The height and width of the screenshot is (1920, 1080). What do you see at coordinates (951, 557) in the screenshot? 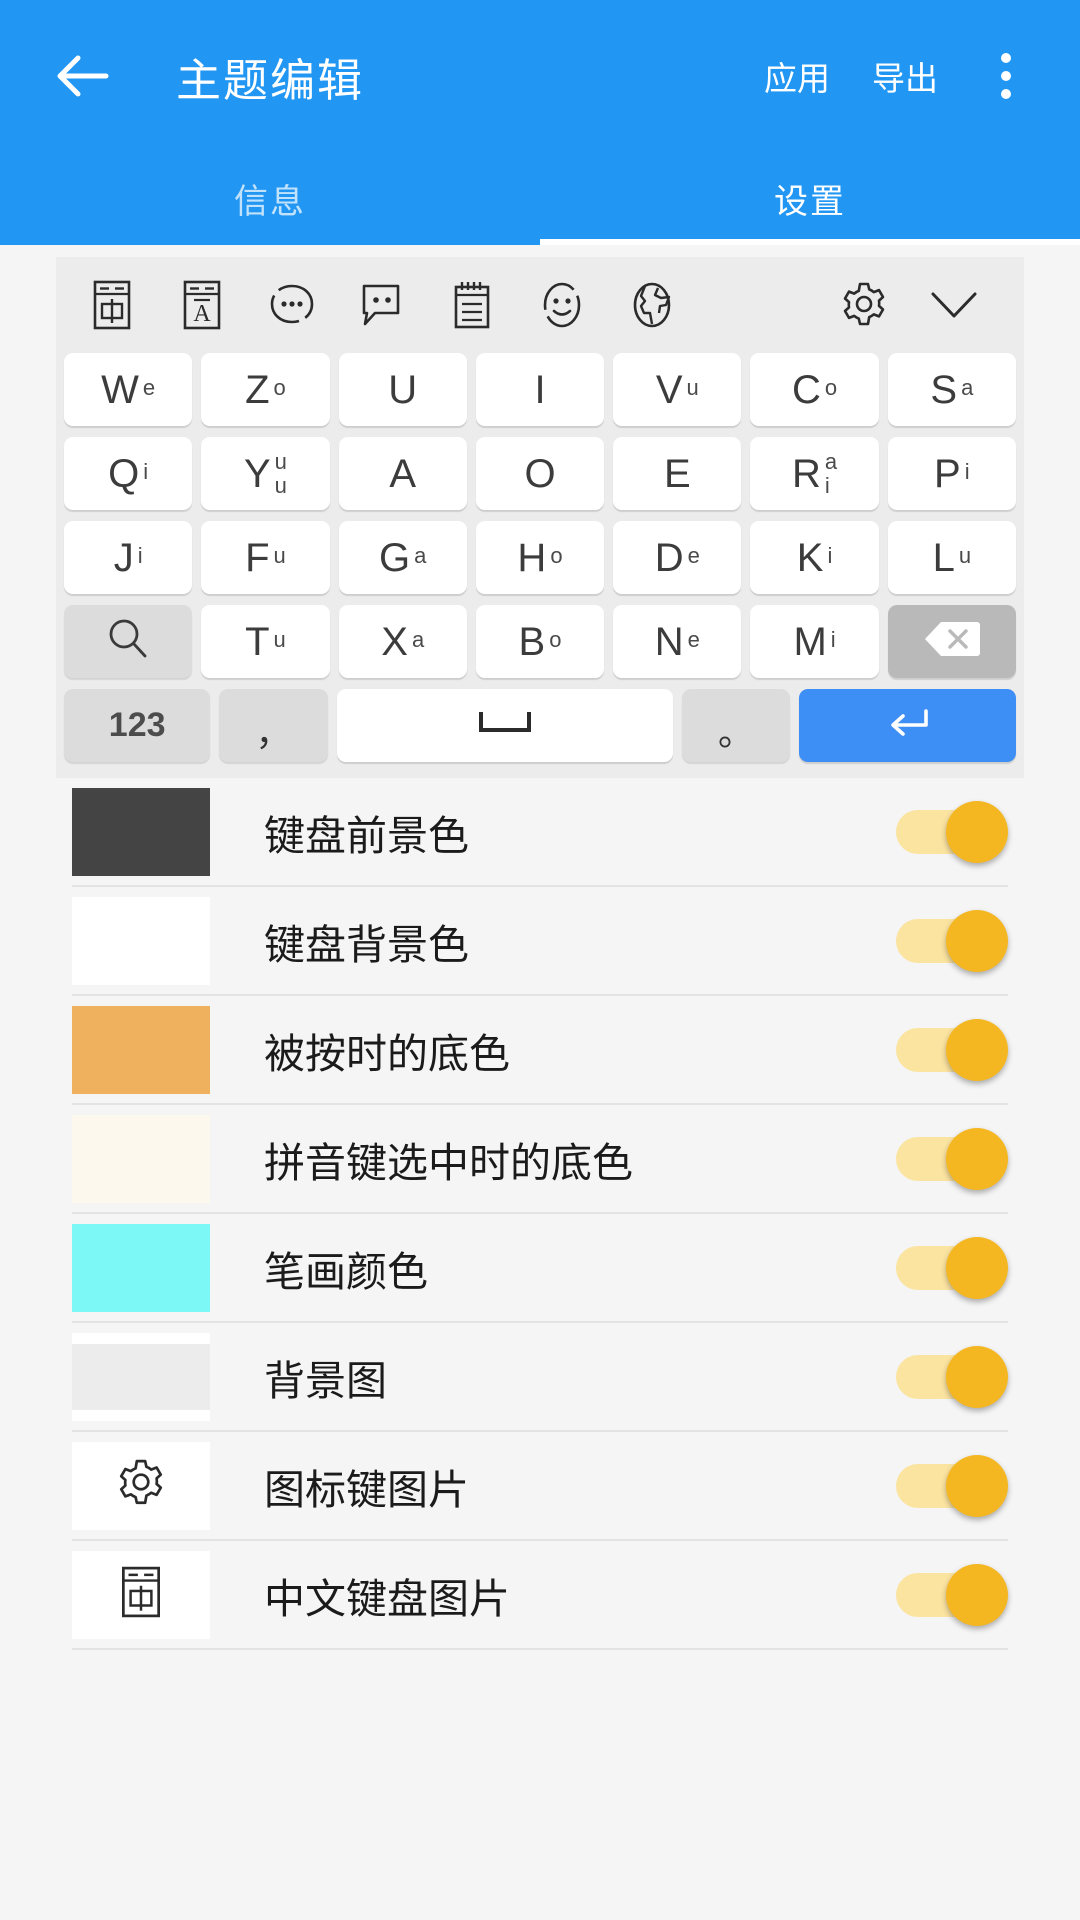
I see `key-l: L u` at bounding box center [951, 557].